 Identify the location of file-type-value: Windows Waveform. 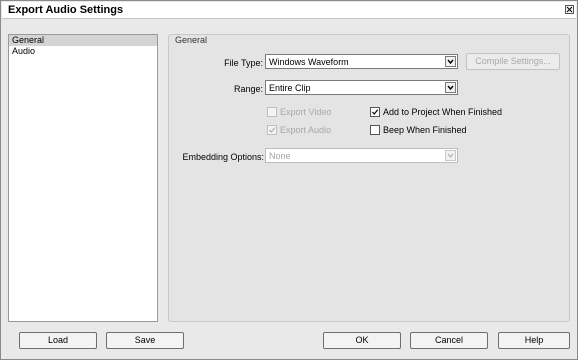
(309, 62).